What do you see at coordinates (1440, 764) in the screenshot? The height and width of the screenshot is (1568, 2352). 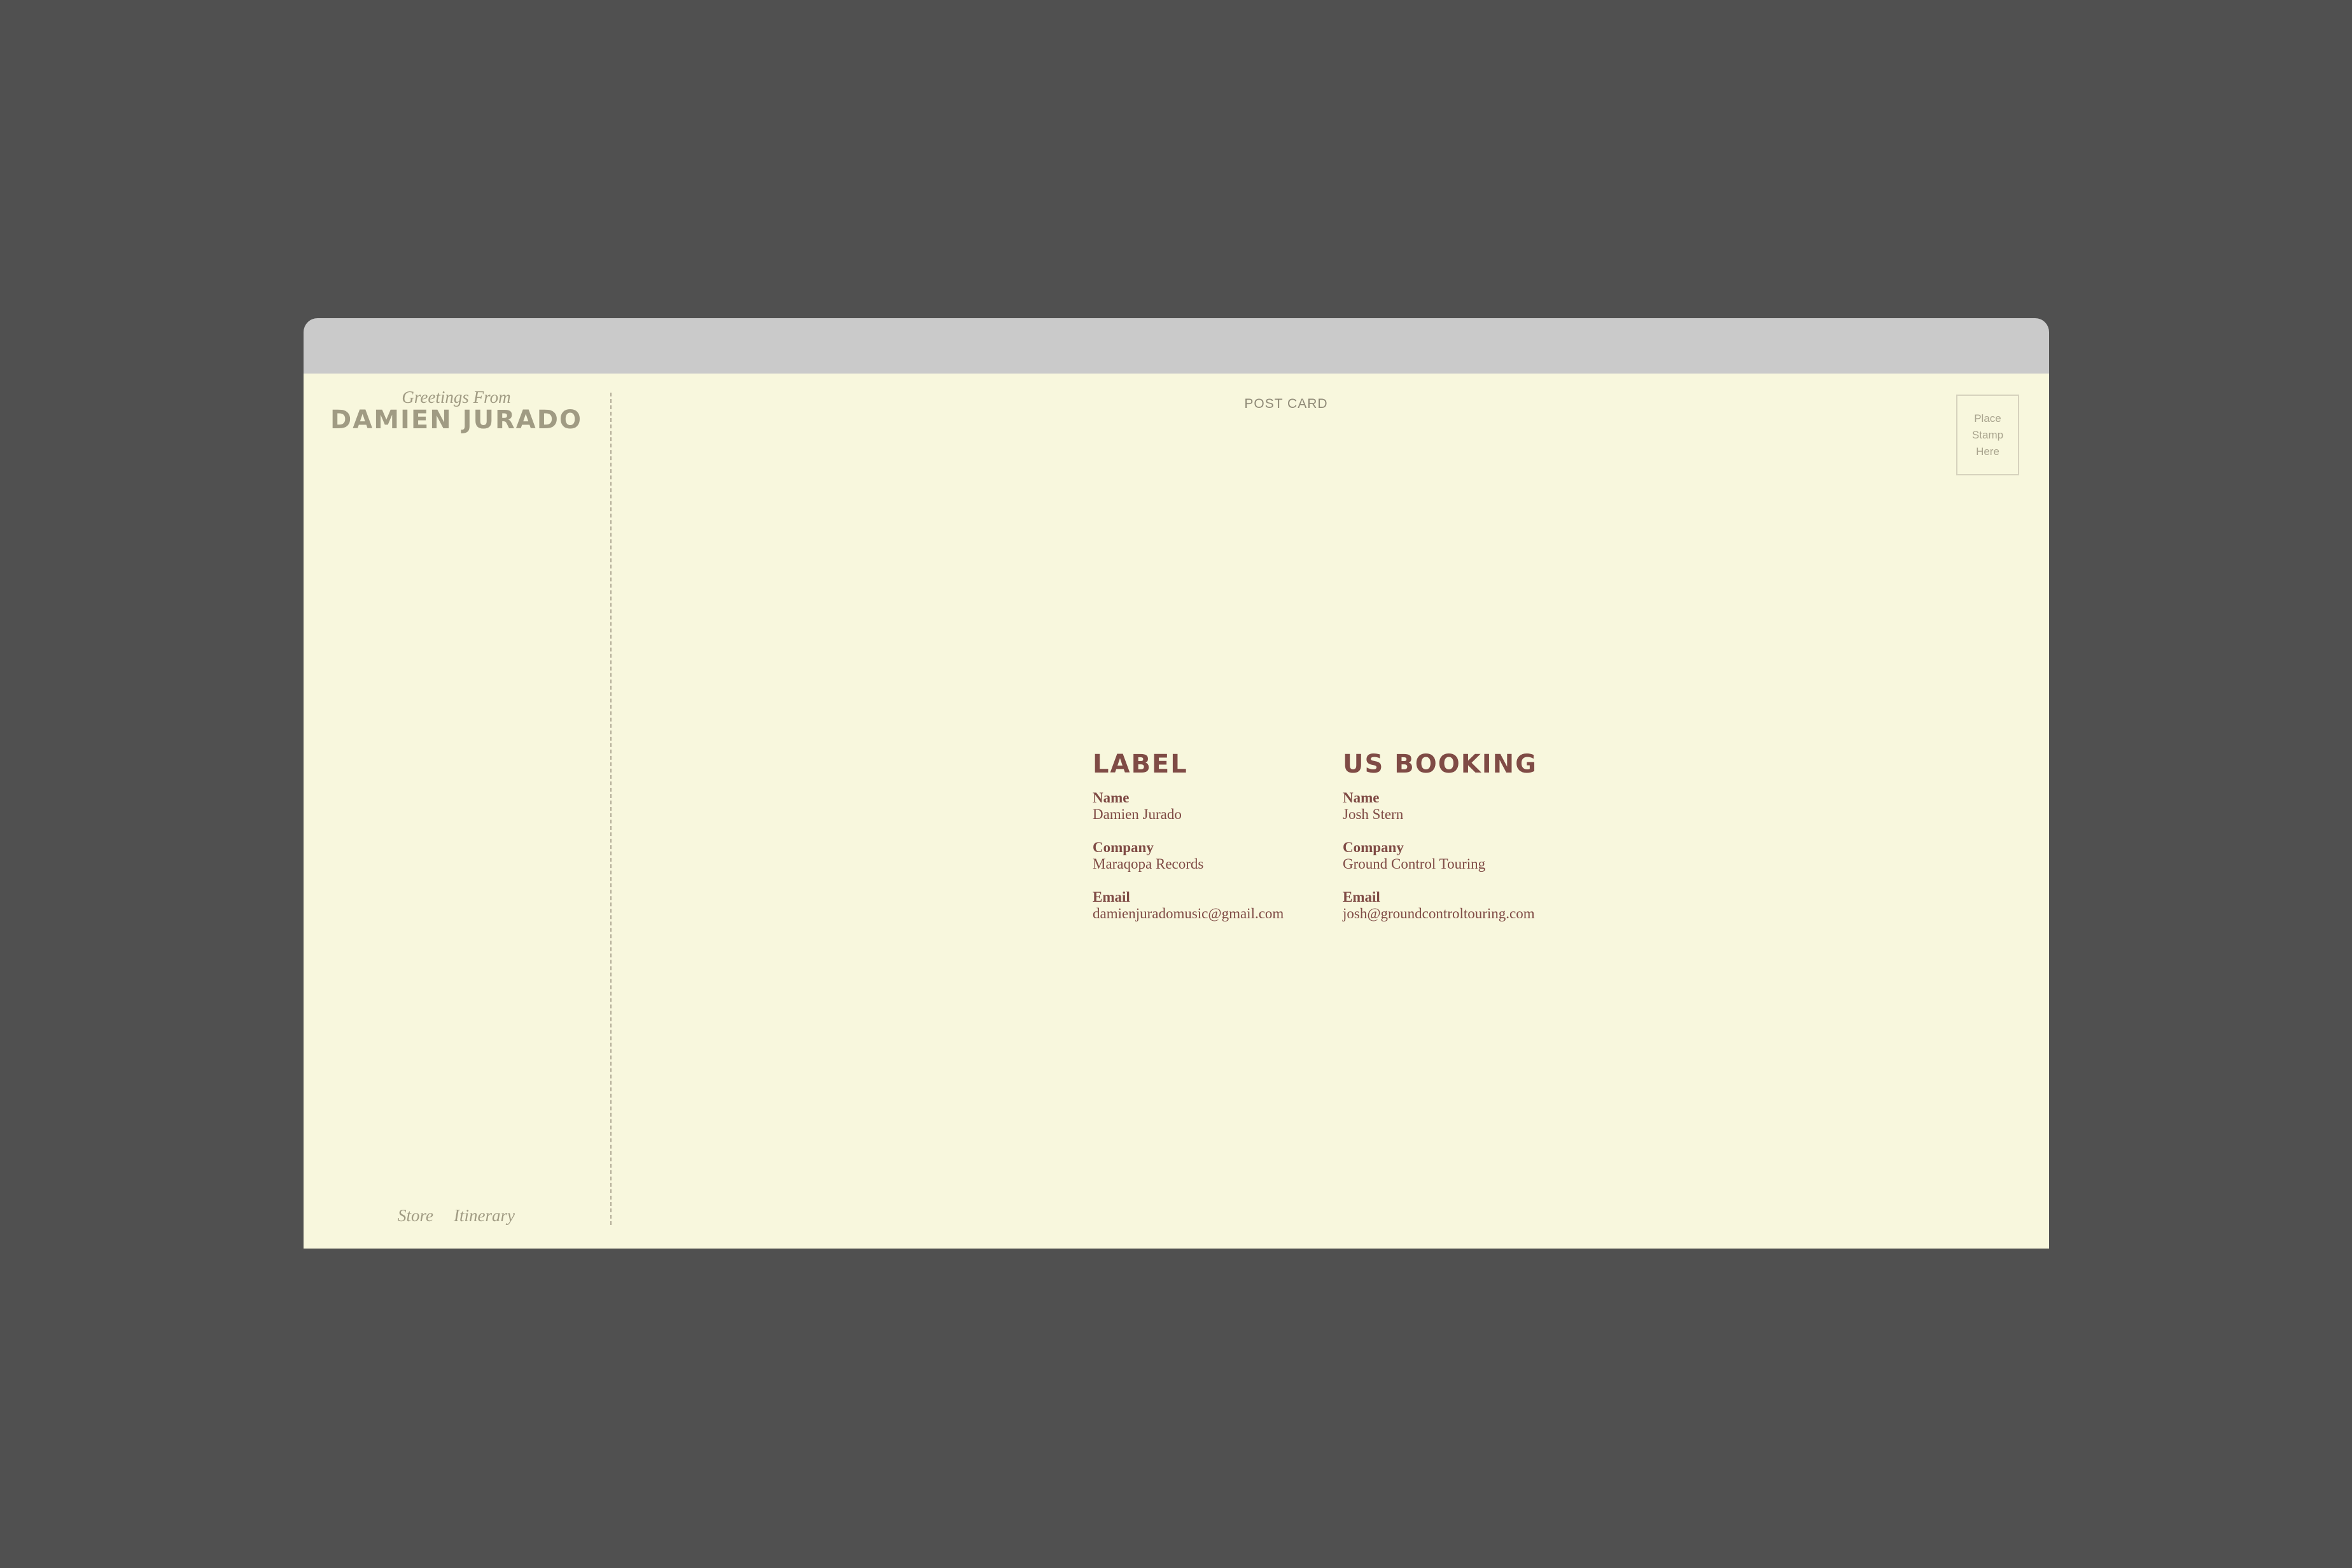 I see `section-title: US BOOKING` at bounding box center [1440, 764].